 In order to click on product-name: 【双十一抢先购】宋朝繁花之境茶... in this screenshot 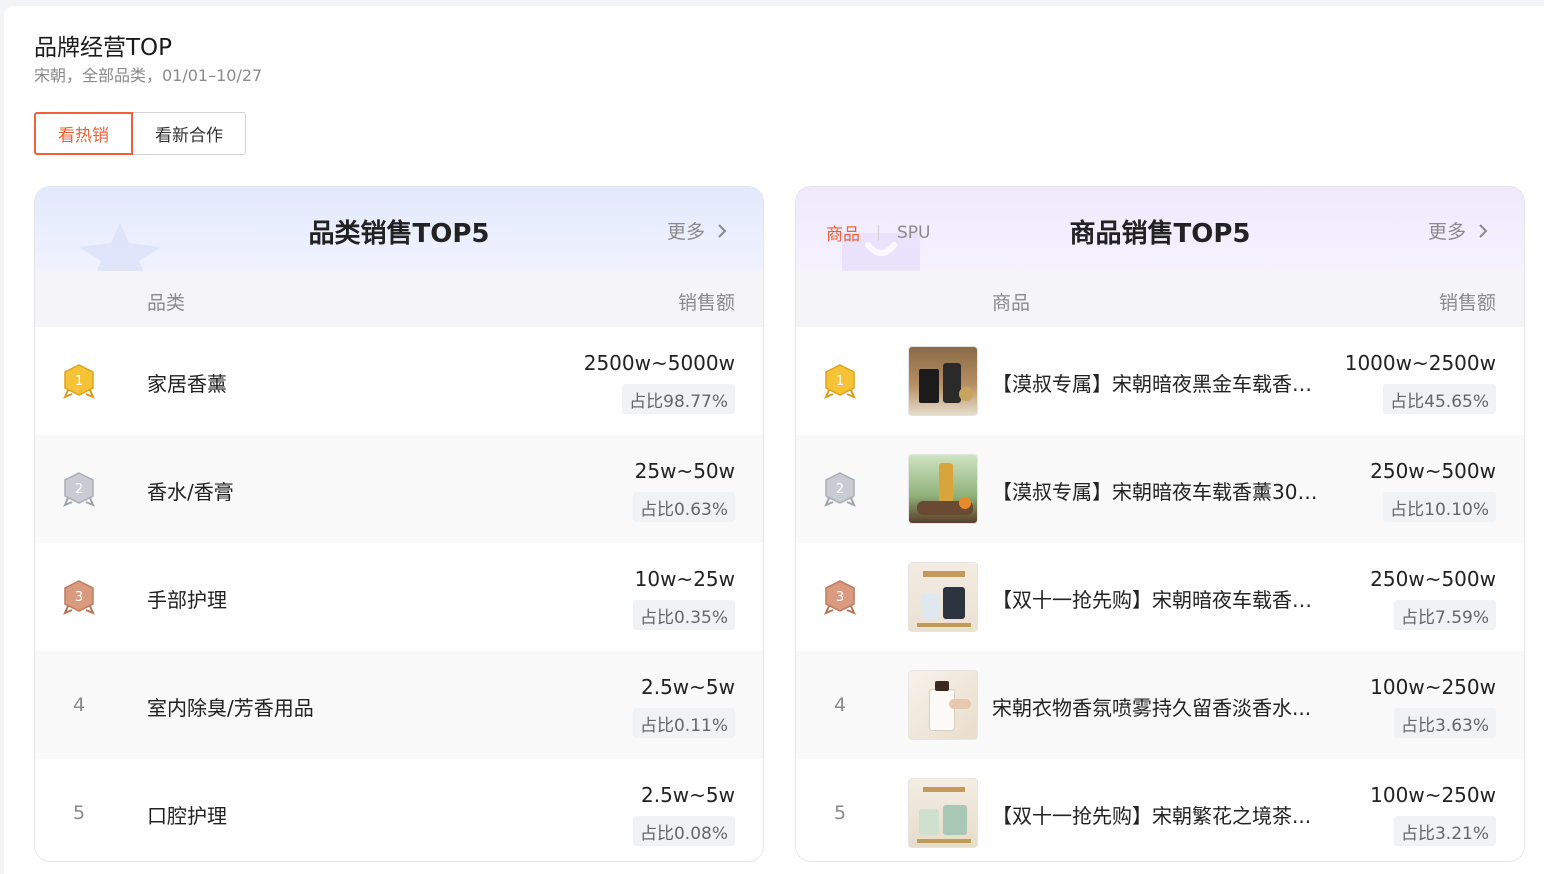, I will do `click(1161, 814)`.